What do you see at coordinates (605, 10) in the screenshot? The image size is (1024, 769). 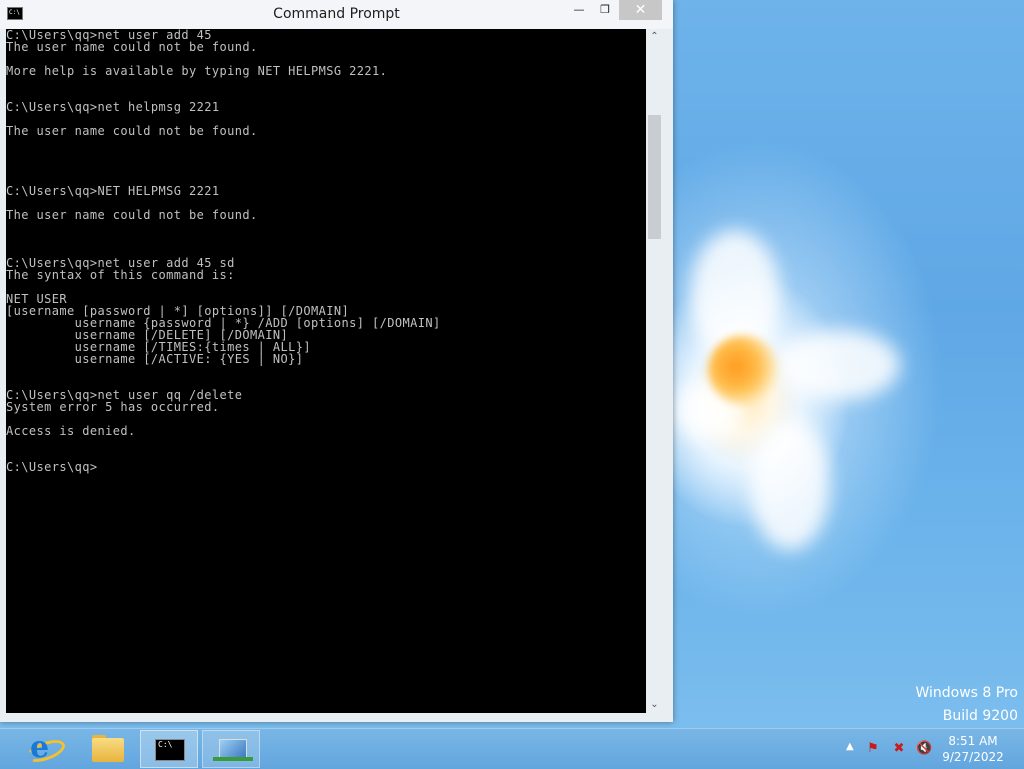 I see `restore-button: ❐` at bounding box center [605, 10].